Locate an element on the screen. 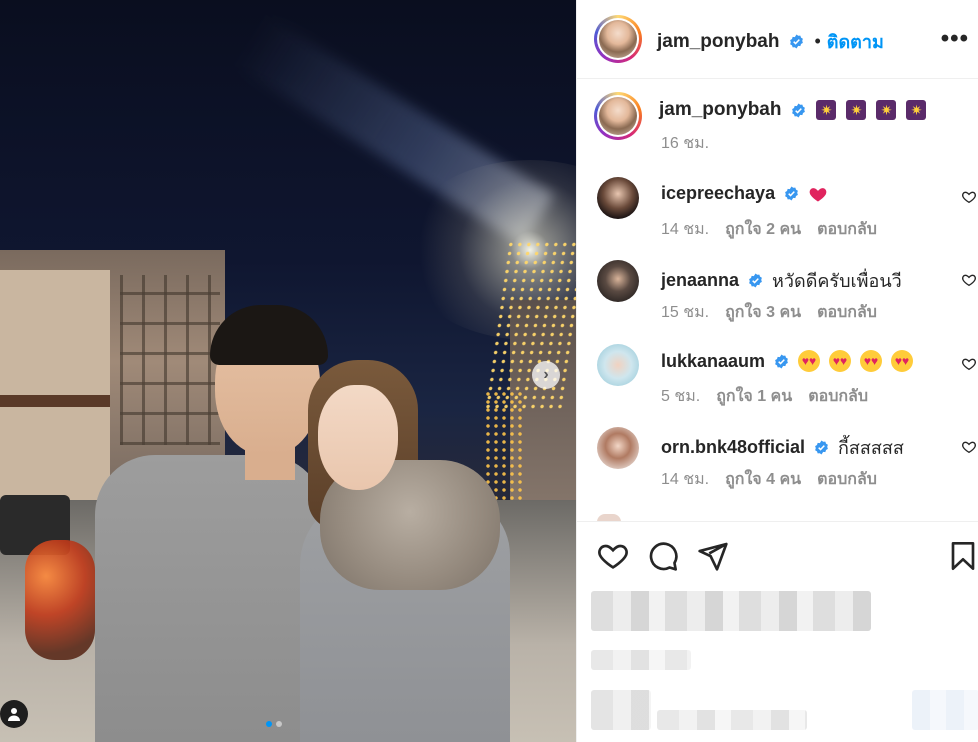 This screenshot has width=978, height=742. post-button-blurred is located at coordinates (945, 710).